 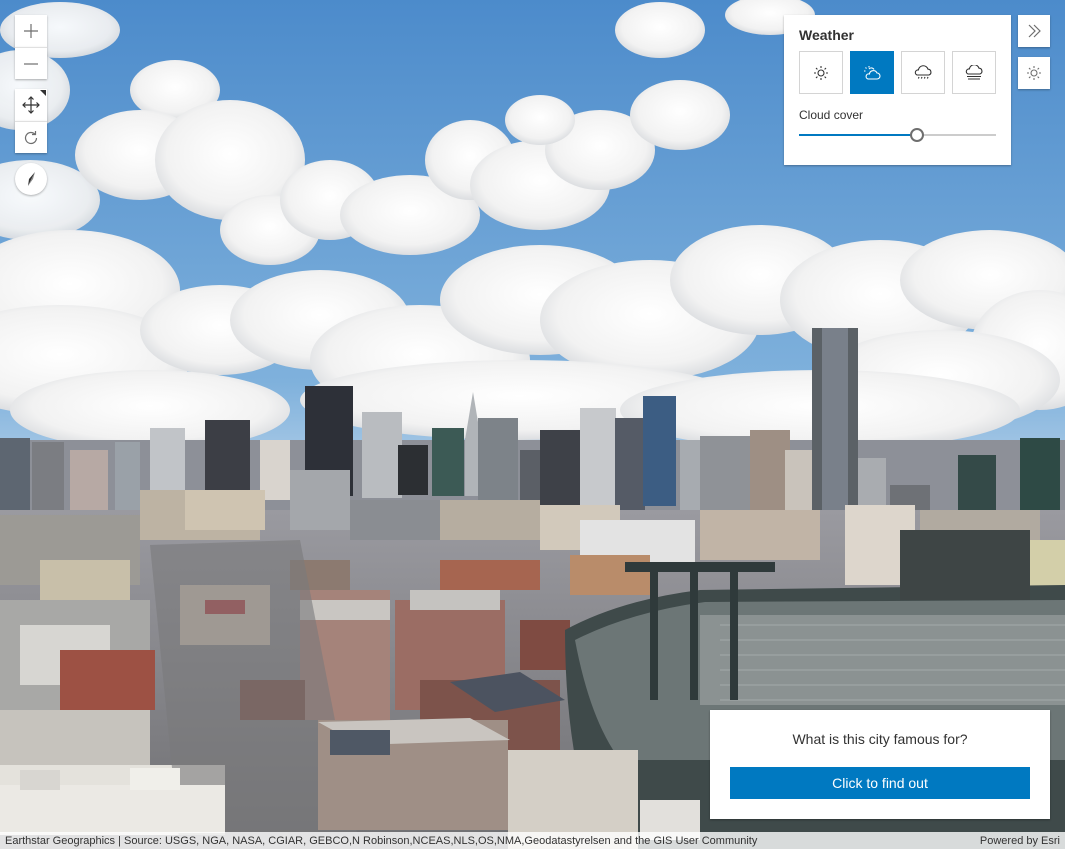 I want to click on zoom-out-button, so click(x=31, y=63).